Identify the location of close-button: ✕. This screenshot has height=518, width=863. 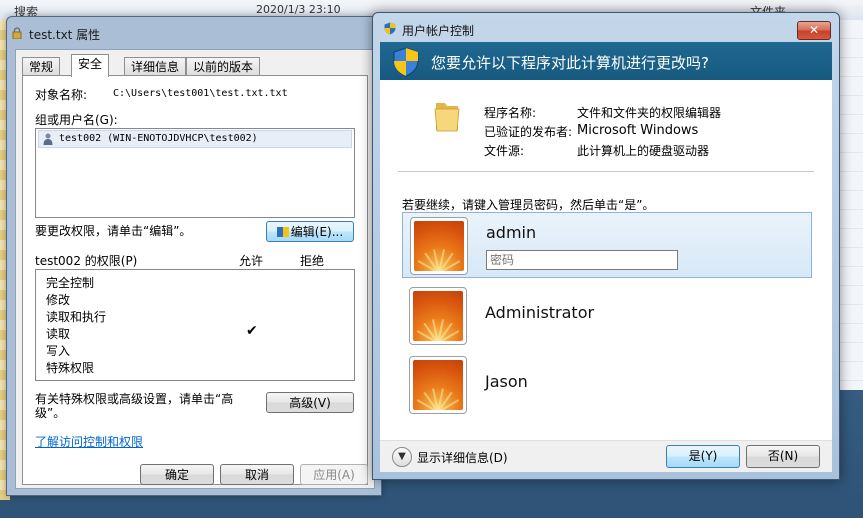
(814, 30).